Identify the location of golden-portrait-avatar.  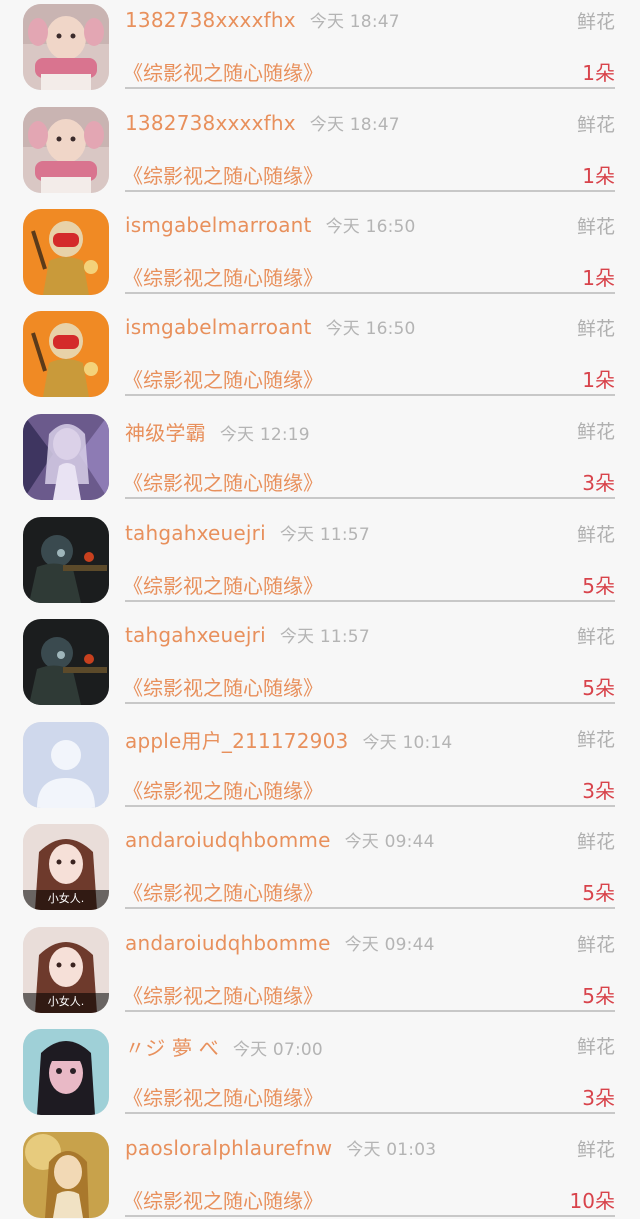
(66, 1175).